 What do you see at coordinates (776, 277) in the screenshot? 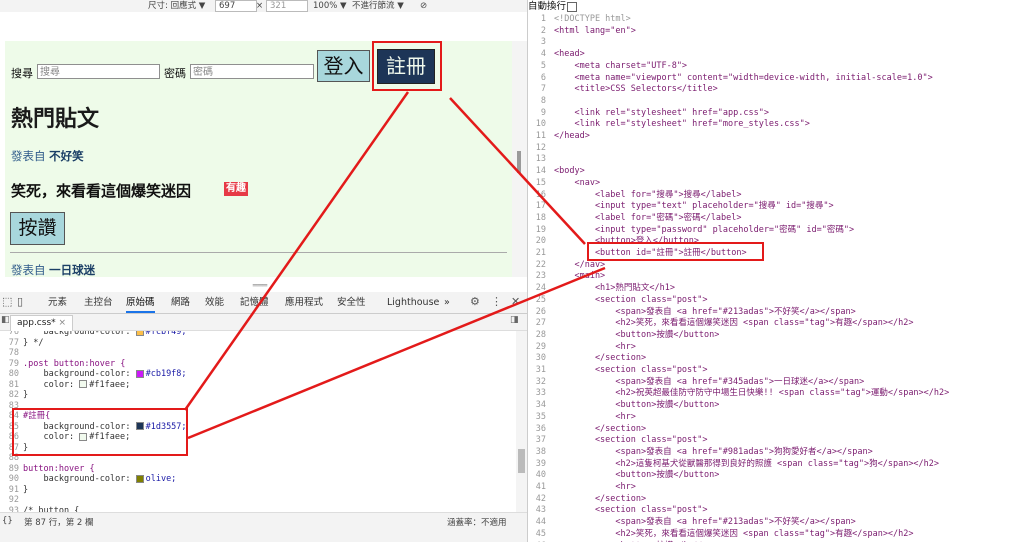
I see `source-line: 23 <main>` at bounding box center [776, 277].